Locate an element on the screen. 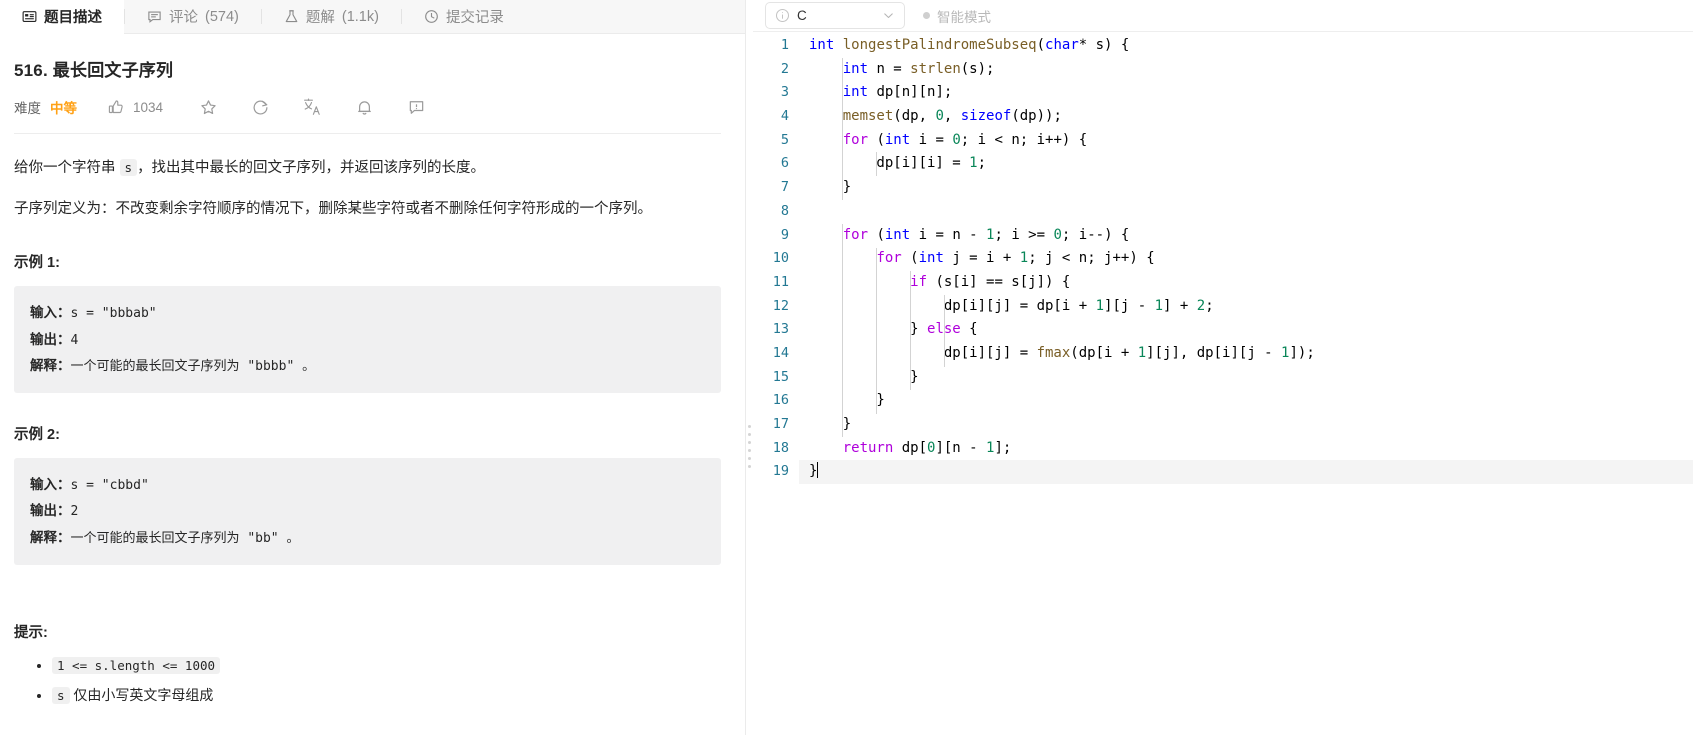 This screenshot has height=735, width=1693. line-number: 15 is located at coordinates (780, 376).